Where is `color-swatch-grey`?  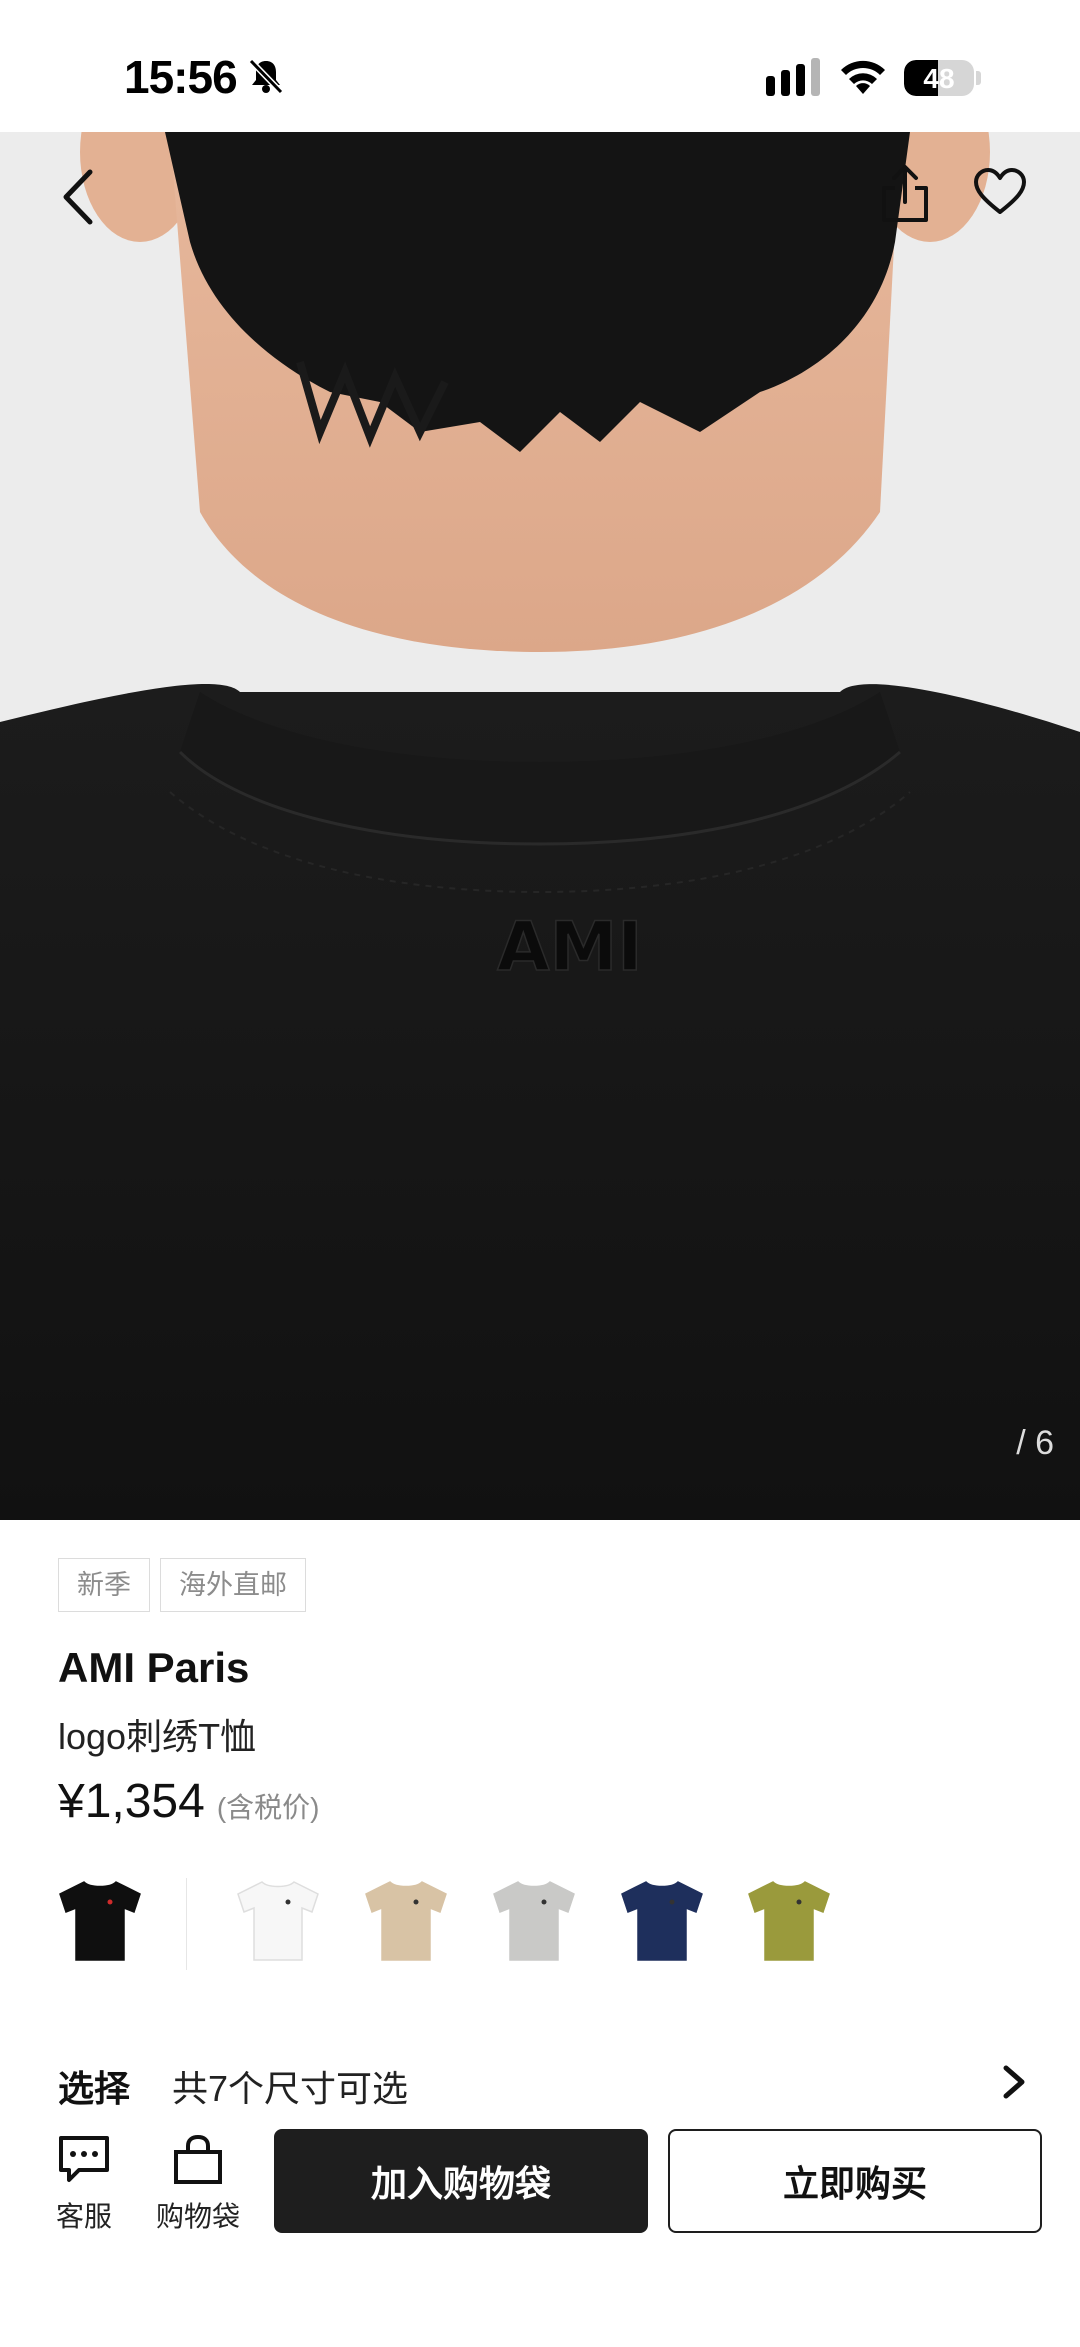 color-swatch-grey is located at coordinates (539, 1923).